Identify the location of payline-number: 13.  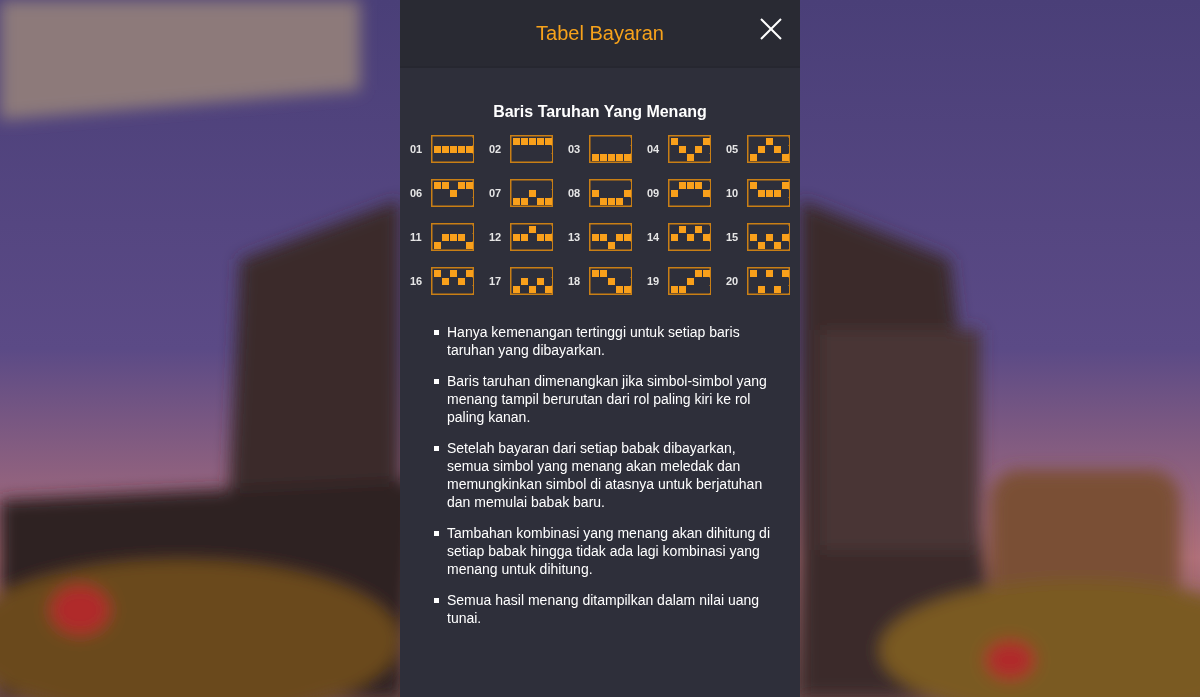
(575, 237).